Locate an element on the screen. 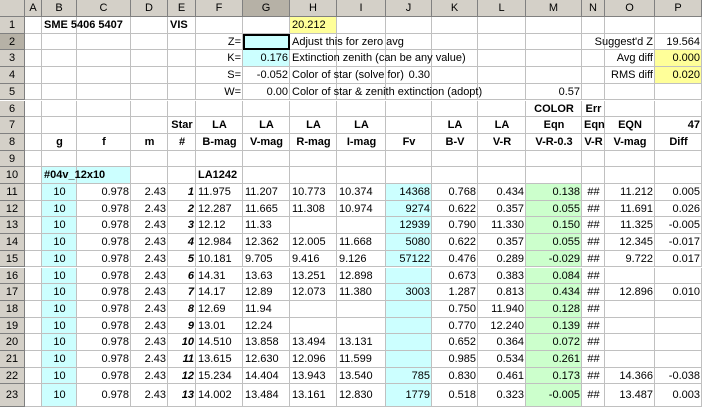  row-header-1: 1 is located at coordinates (12, 25).